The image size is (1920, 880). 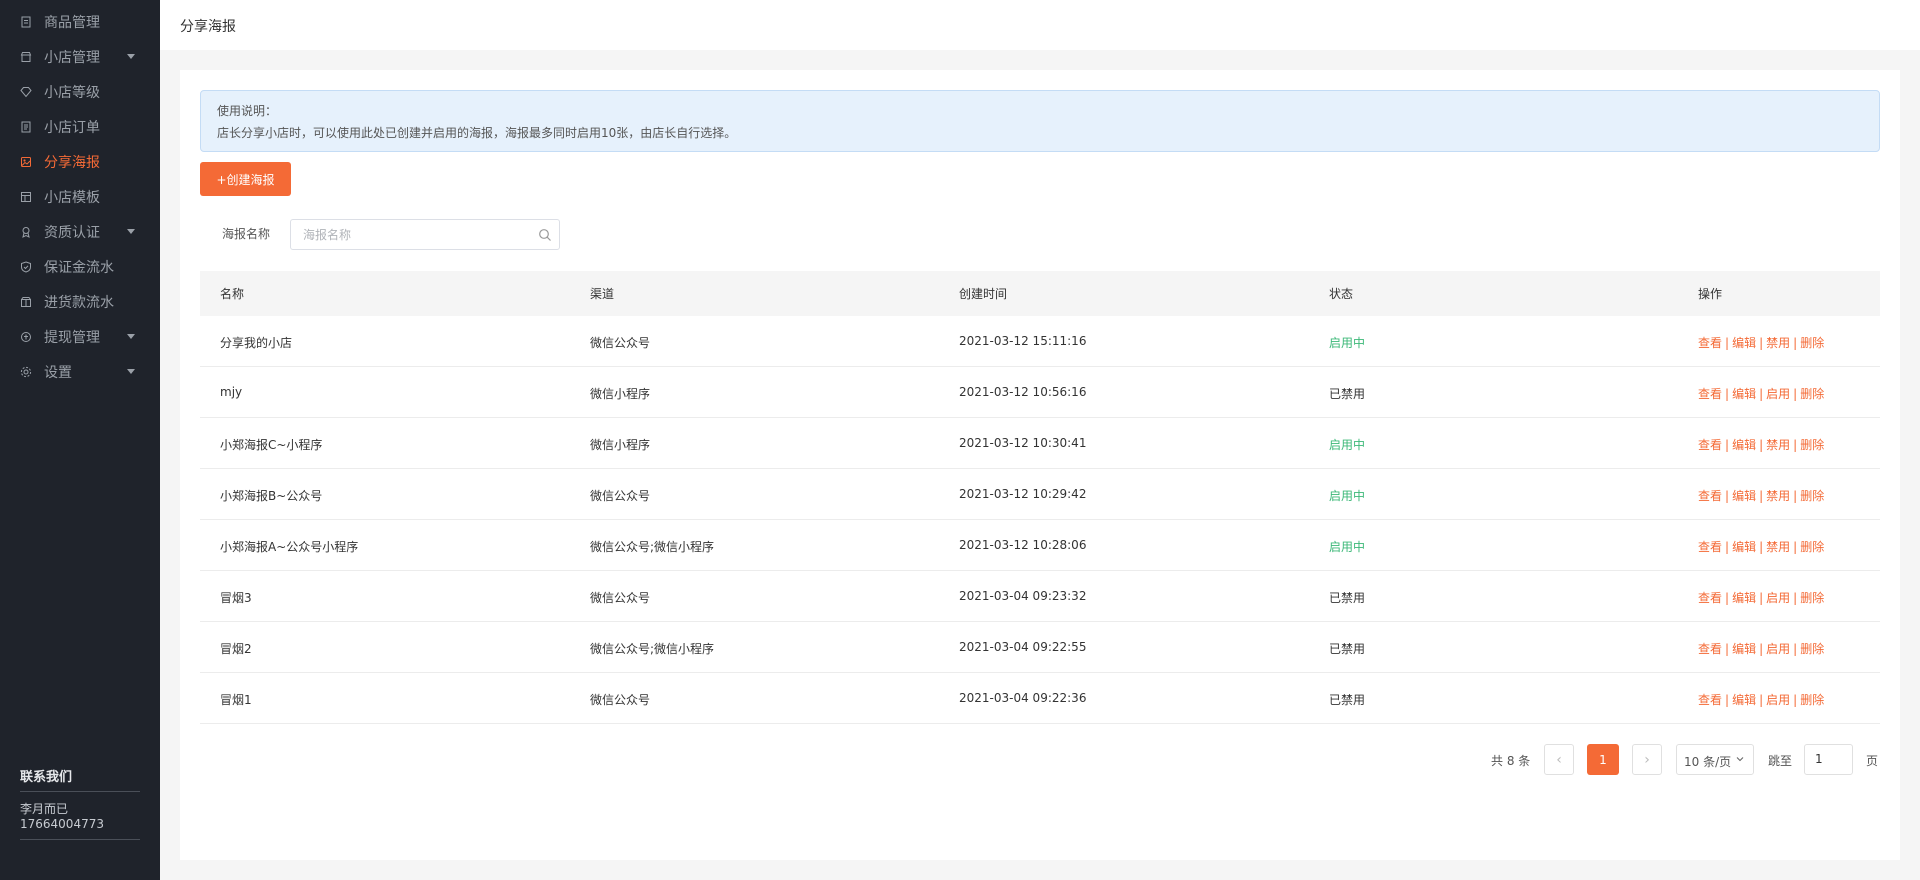 What do you see at coordinates (1708, 762) in the screenshot?
I see `page-size-value: 10 条/页` at bounding box center [1708, 762].